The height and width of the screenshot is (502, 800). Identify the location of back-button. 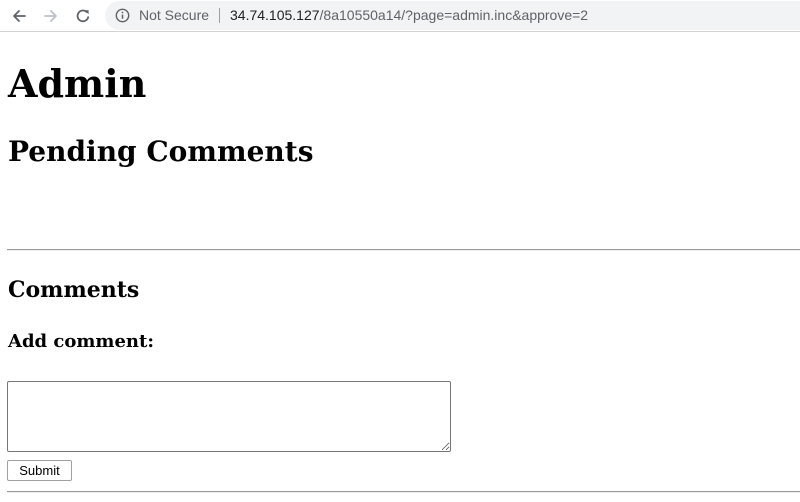
(19, 16).